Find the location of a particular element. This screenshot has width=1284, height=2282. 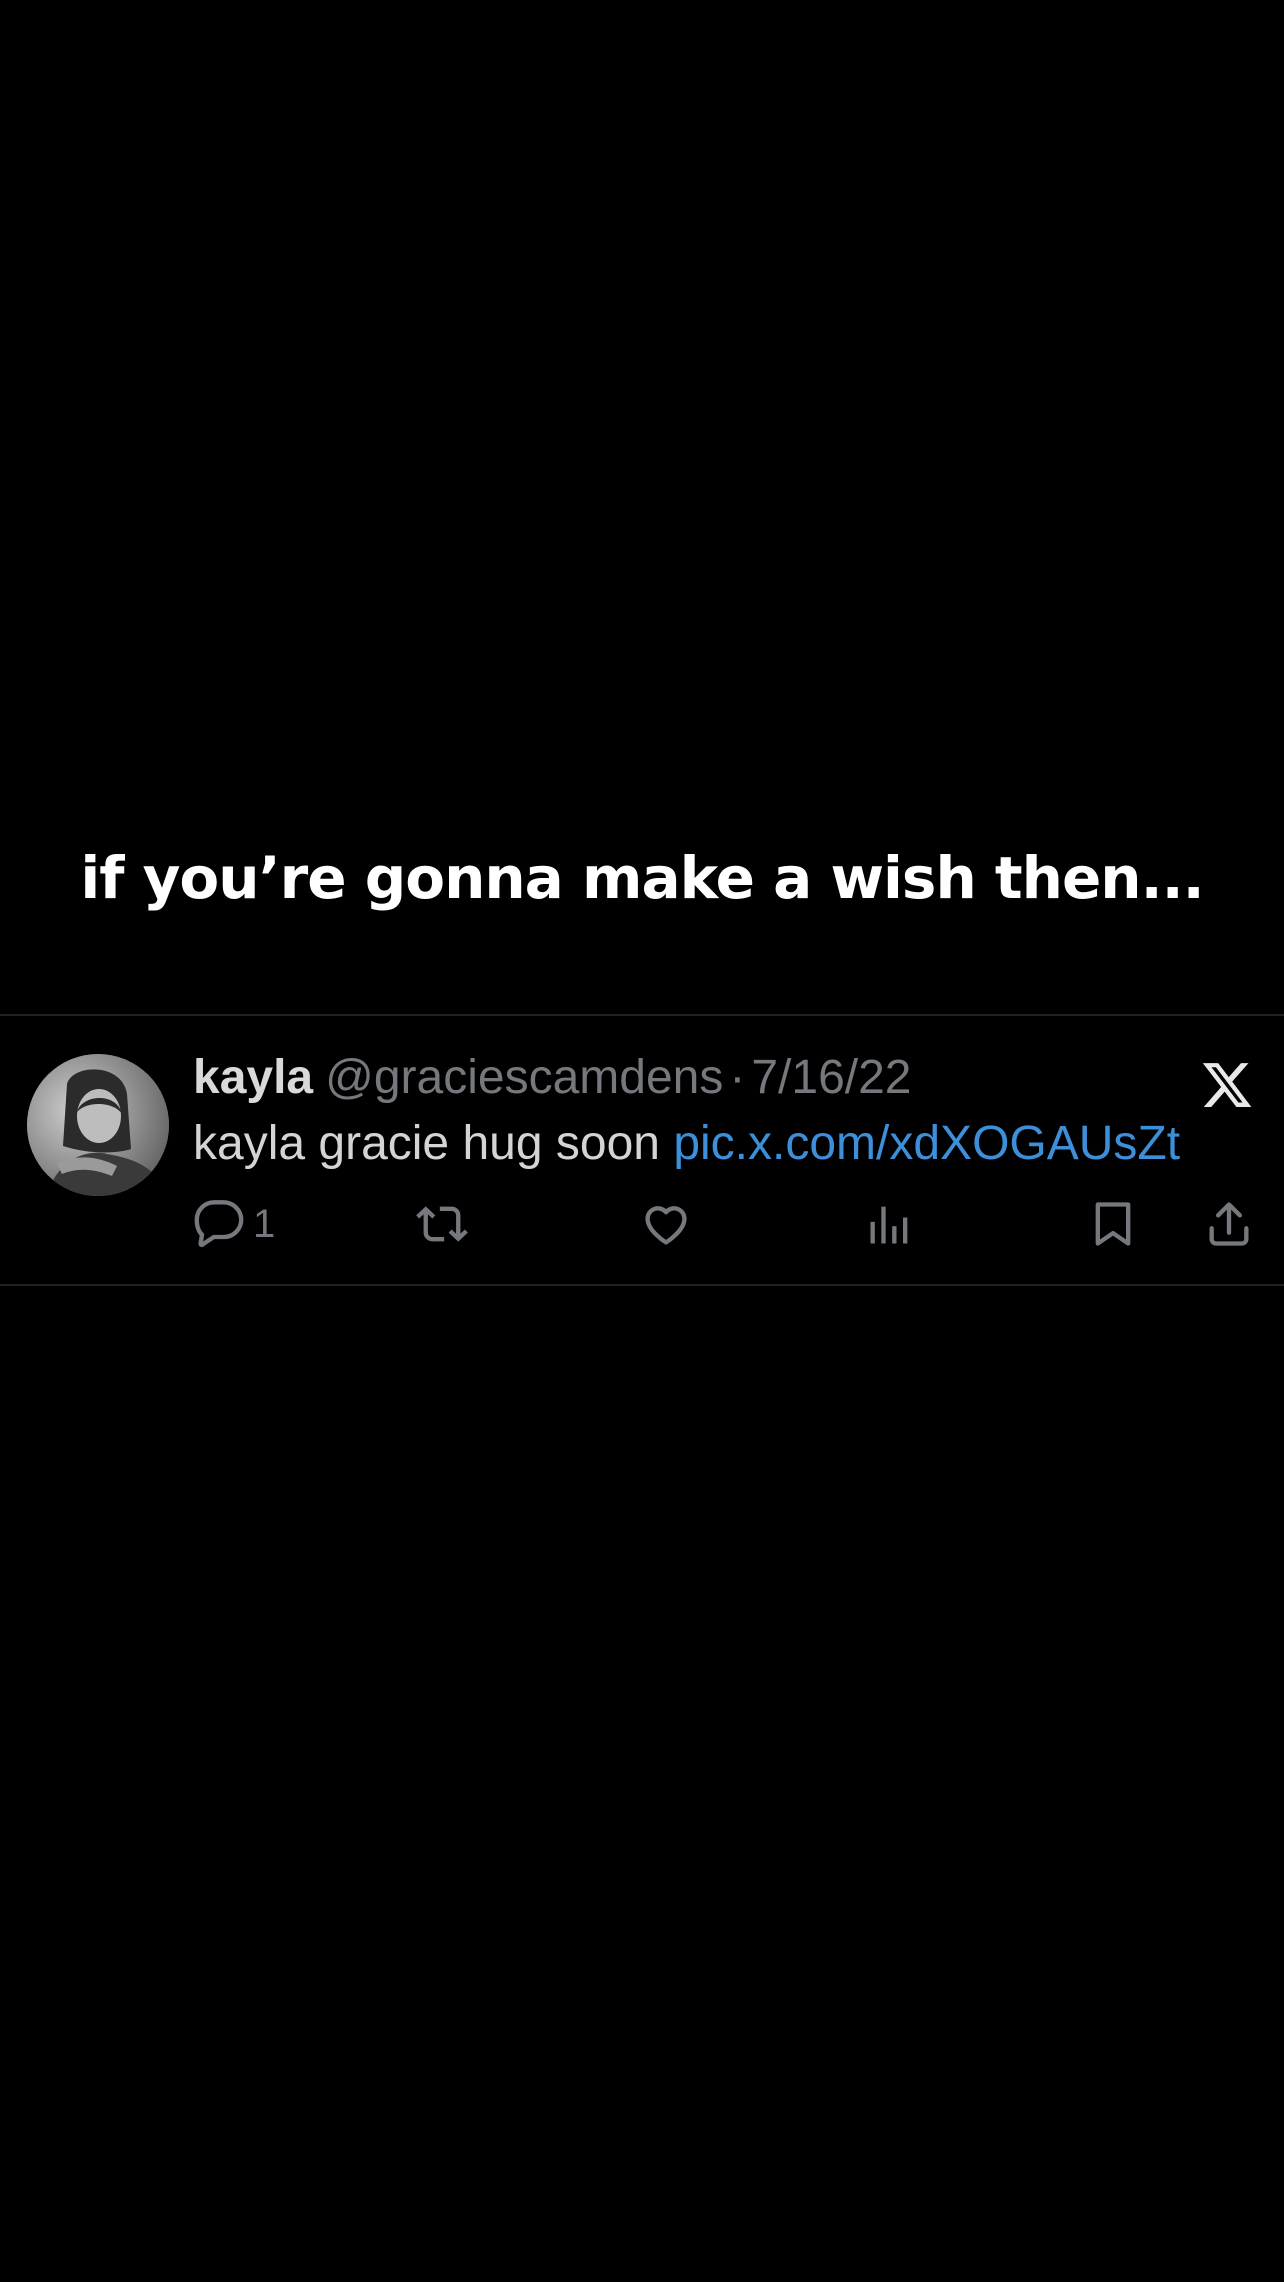

share-icon is located at coordinates (1229, 1224).